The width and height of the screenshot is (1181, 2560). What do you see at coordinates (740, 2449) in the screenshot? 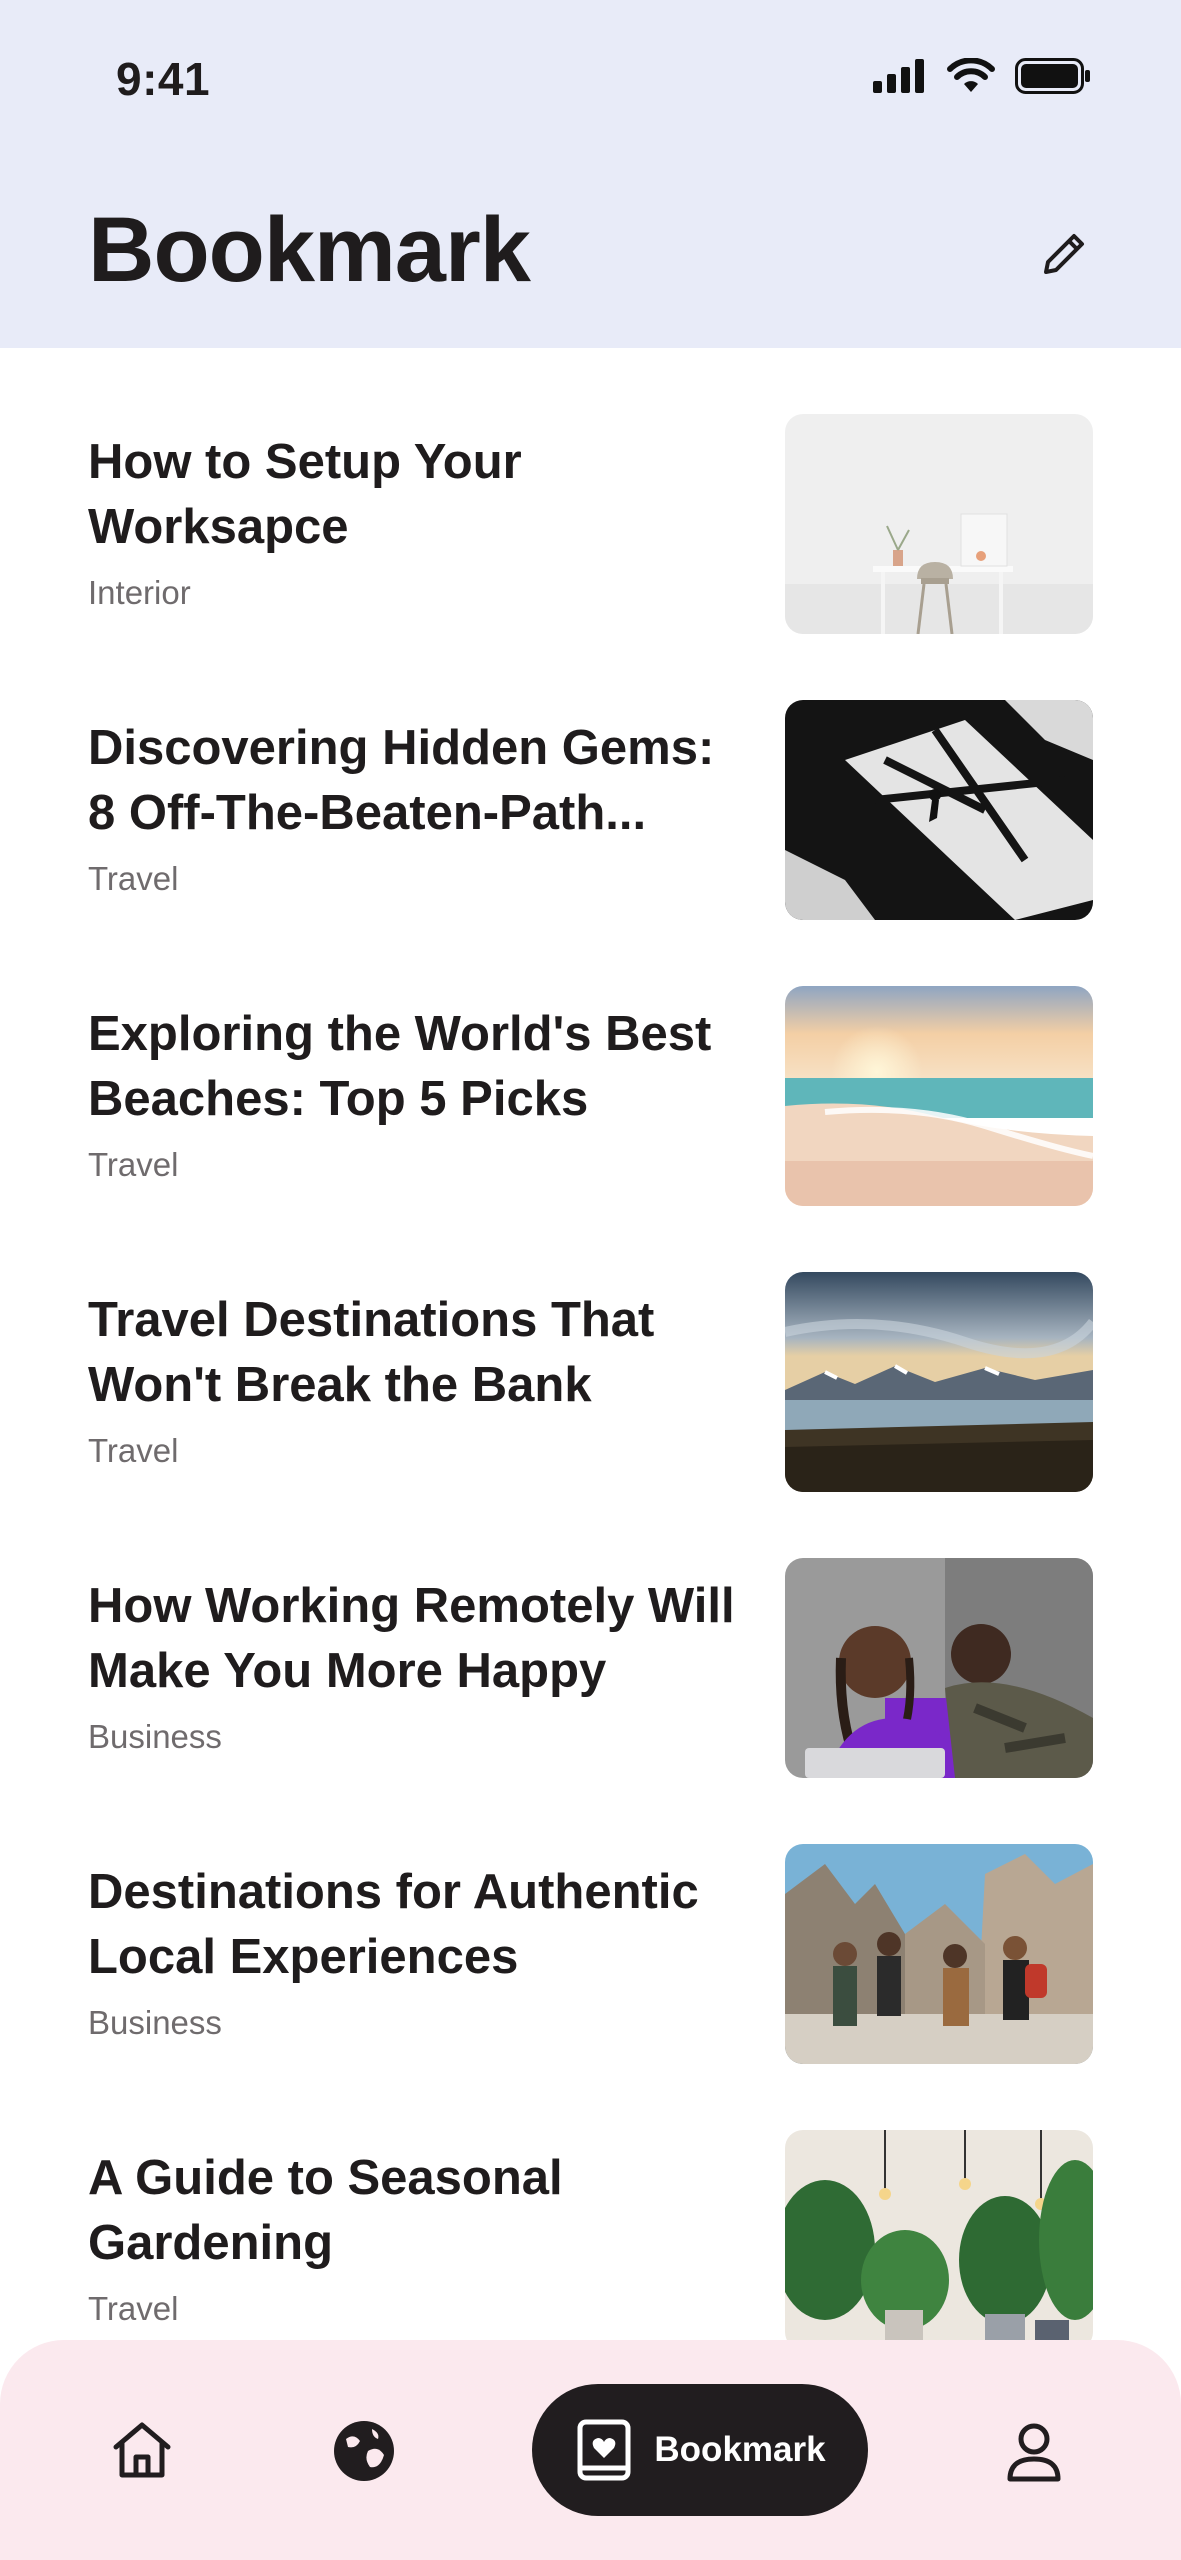
I see `nav-bookmark-label: Bookmark` at bounding box center [740, 2449].